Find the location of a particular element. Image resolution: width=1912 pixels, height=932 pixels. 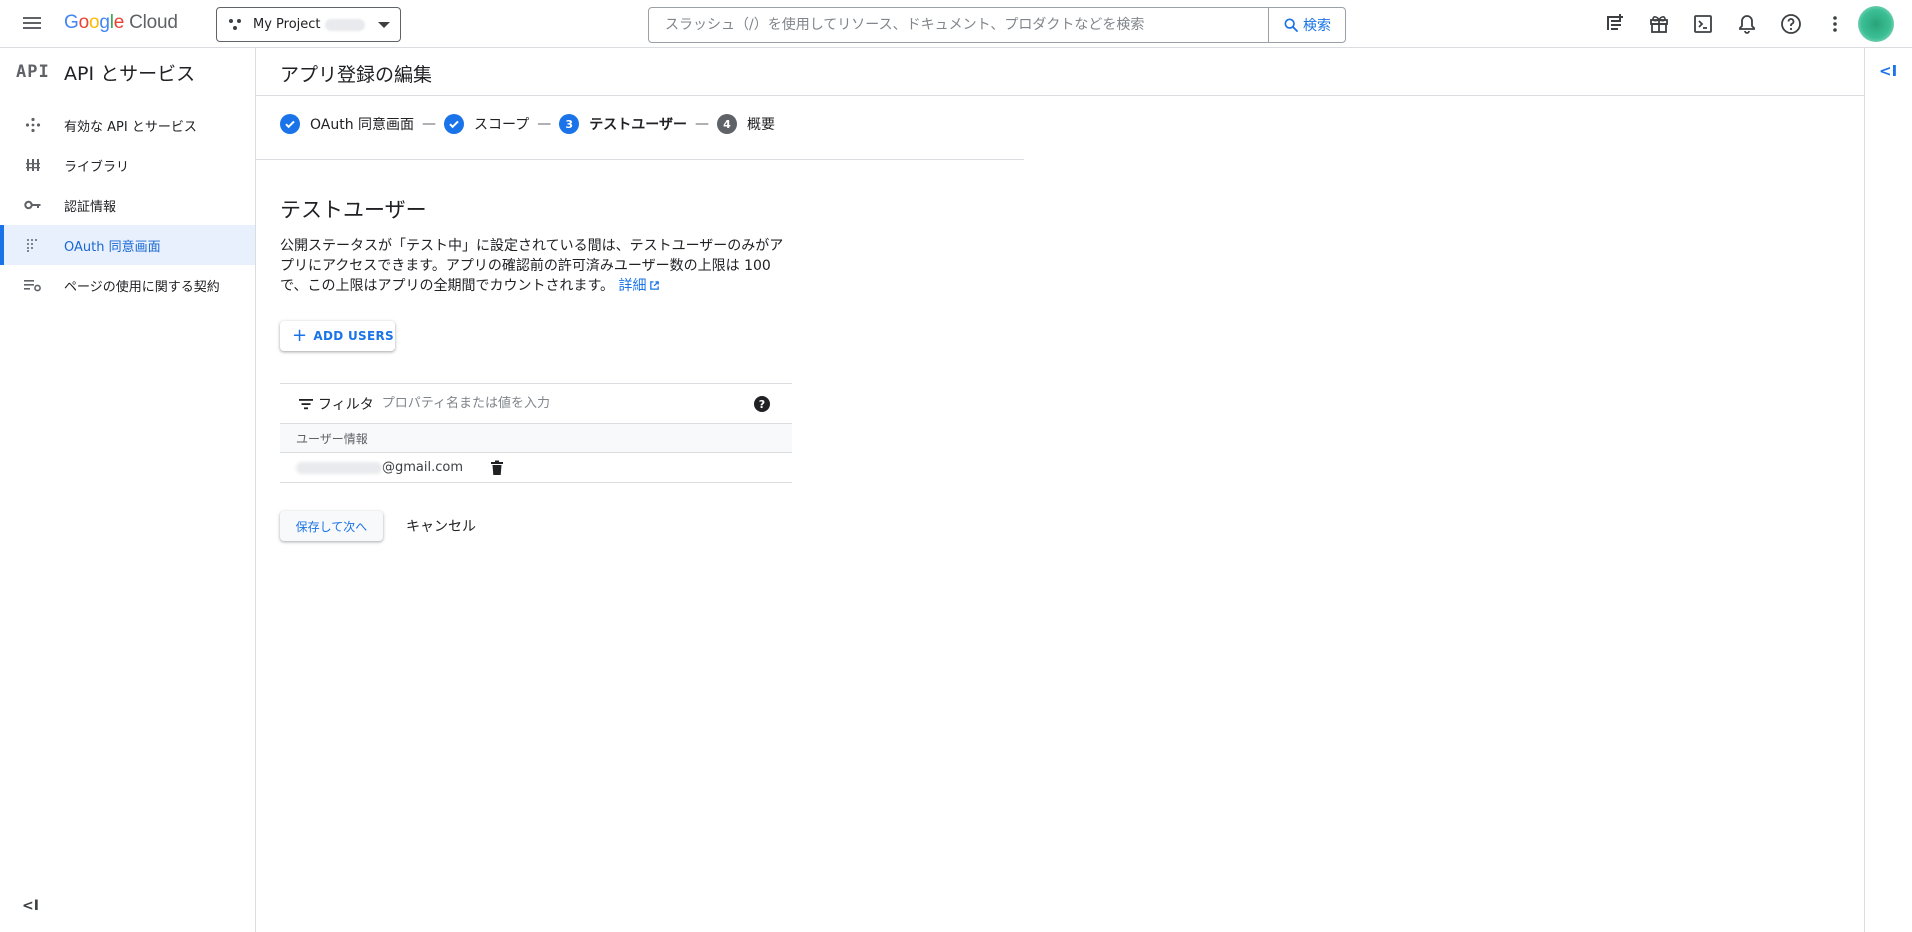

stepper-divider is located at coordinates (640, 159).